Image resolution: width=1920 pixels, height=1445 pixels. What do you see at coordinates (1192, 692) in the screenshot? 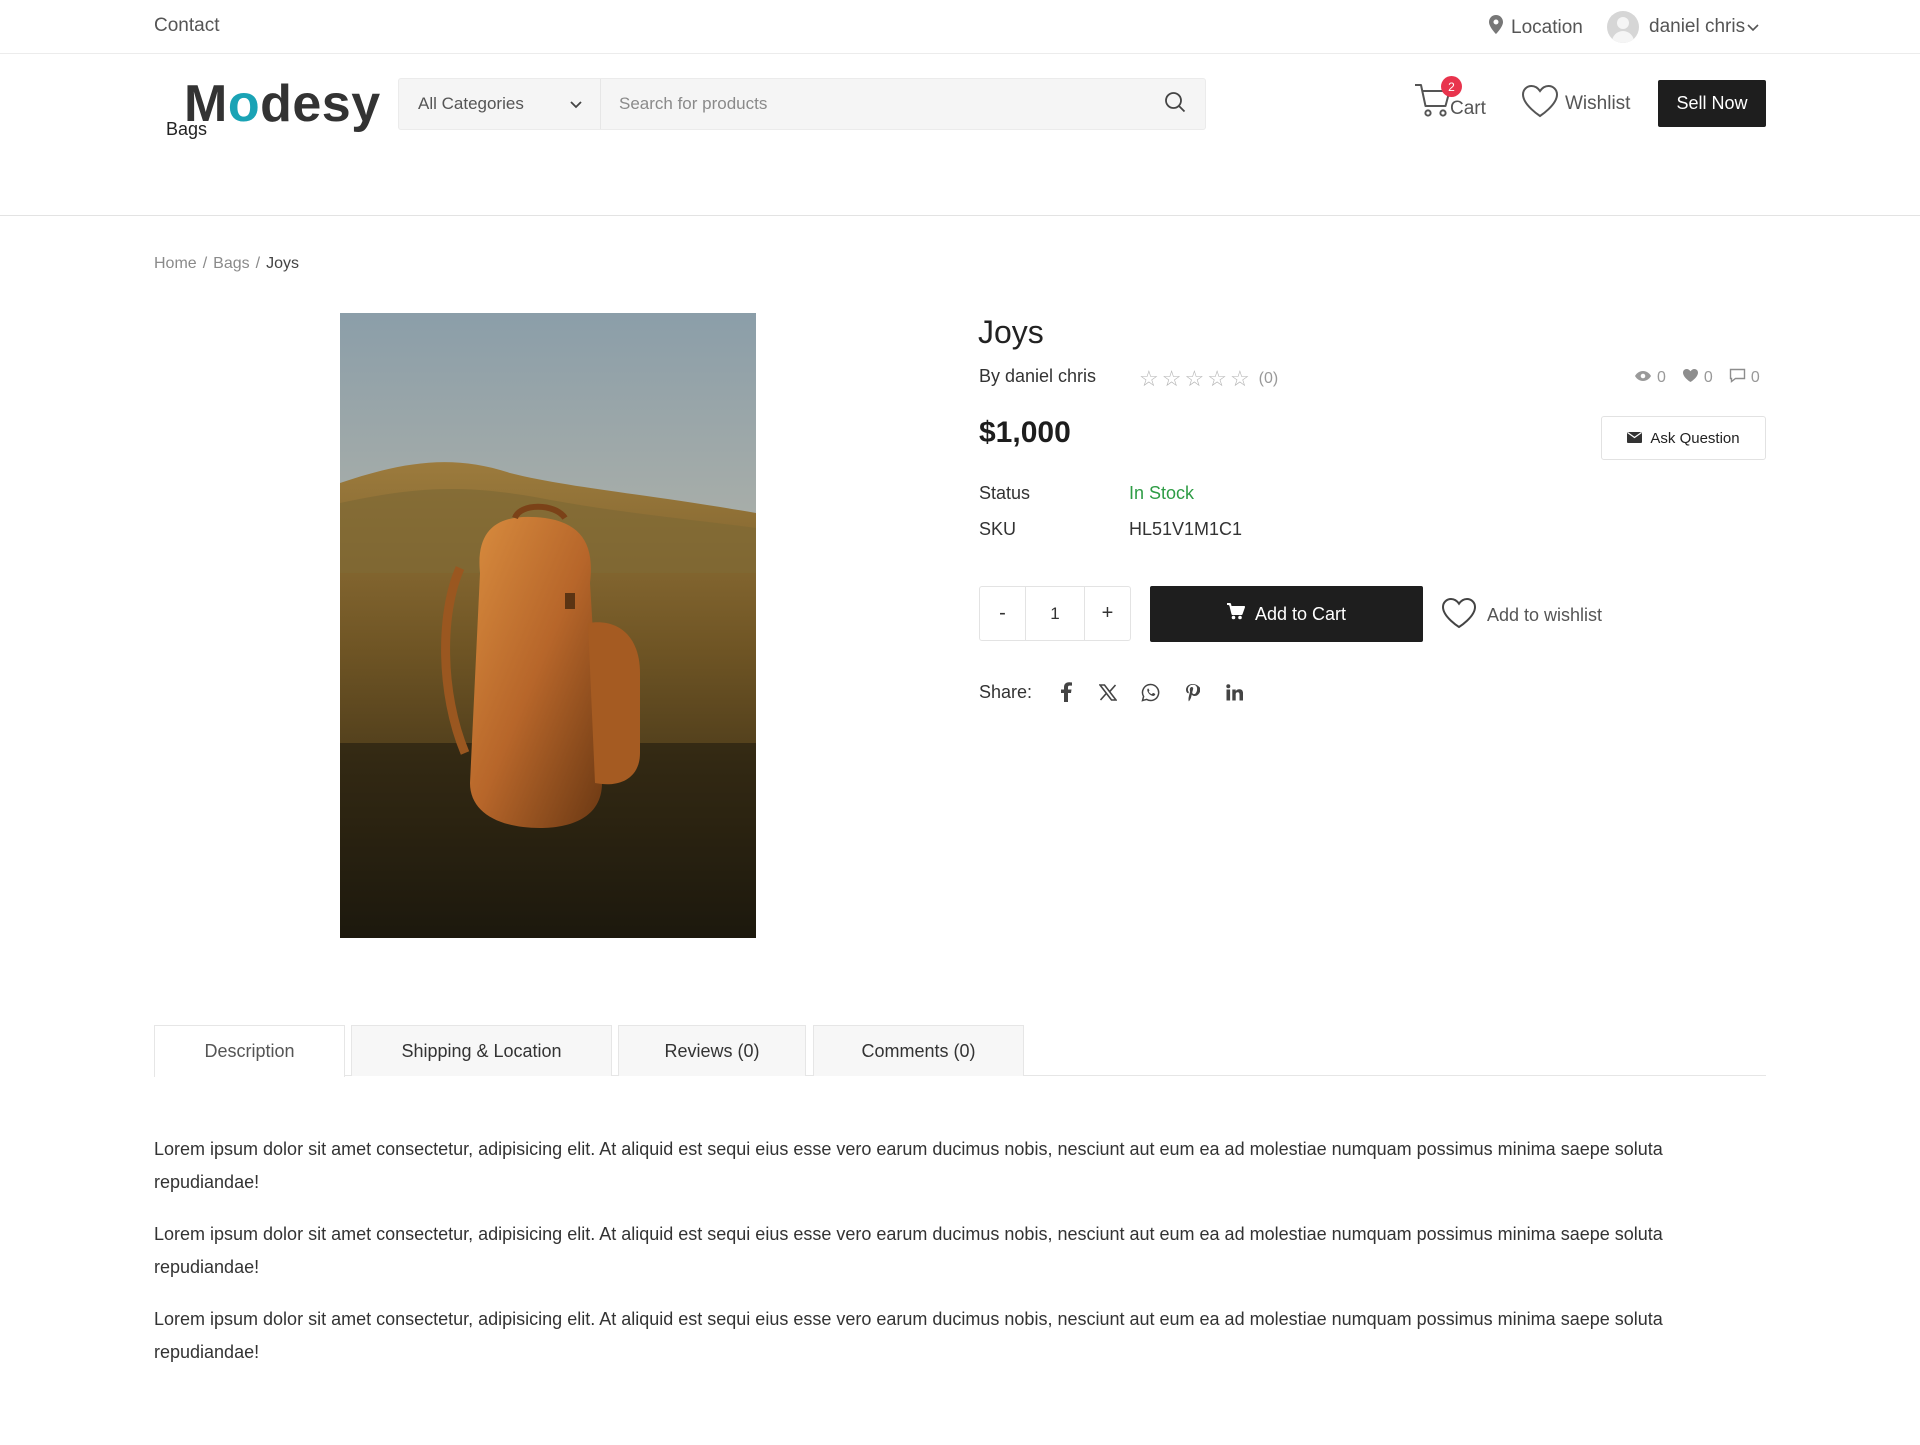
I see `pinterest-icon` at bounding box center [1192, 692].